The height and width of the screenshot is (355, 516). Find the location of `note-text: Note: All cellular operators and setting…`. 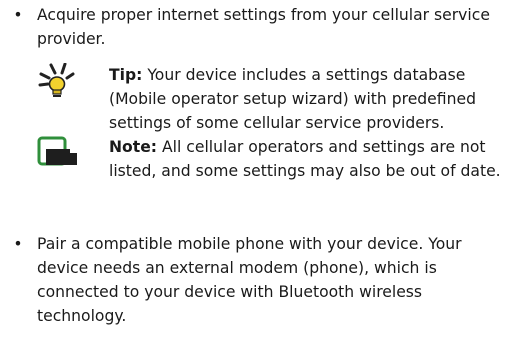

note-text: Note: All cellular operators and setting… is located at coordinates (311, 159).